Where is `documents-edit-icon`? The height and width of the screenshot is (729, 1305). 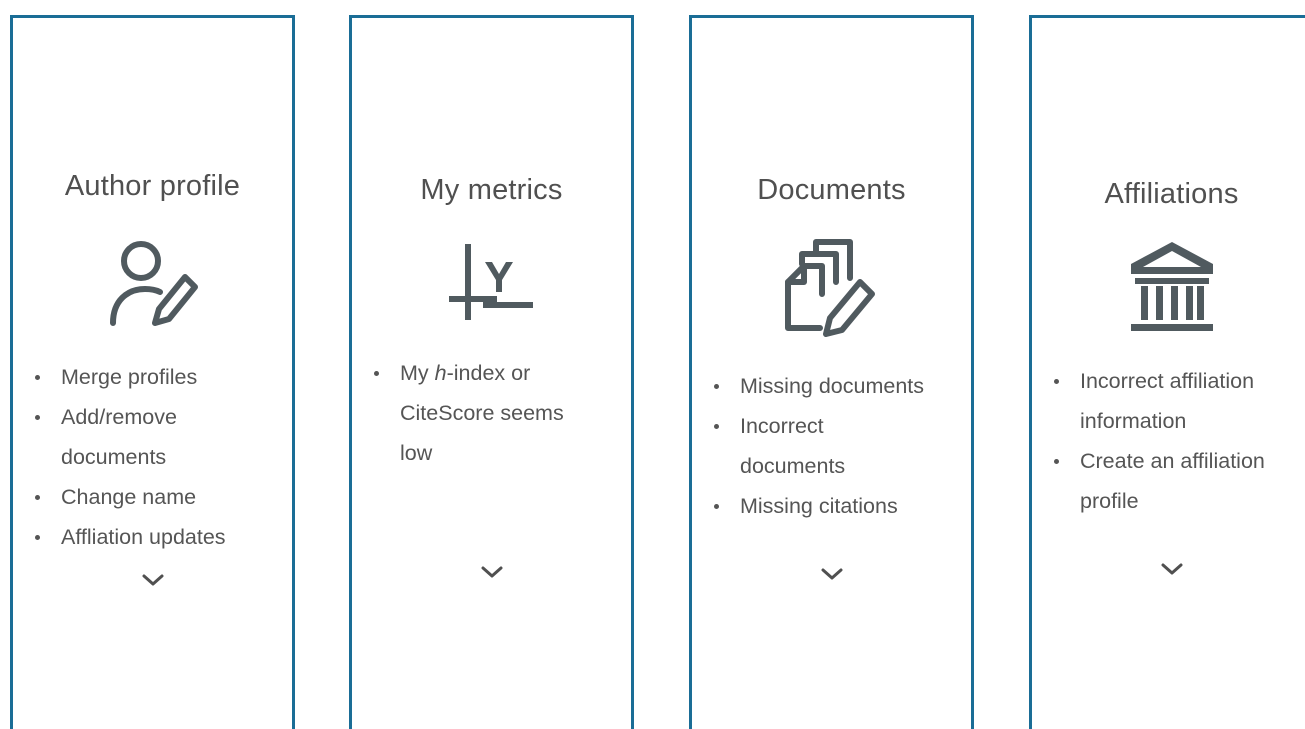
documents-edit-icon is located at coordinates (832, 288).